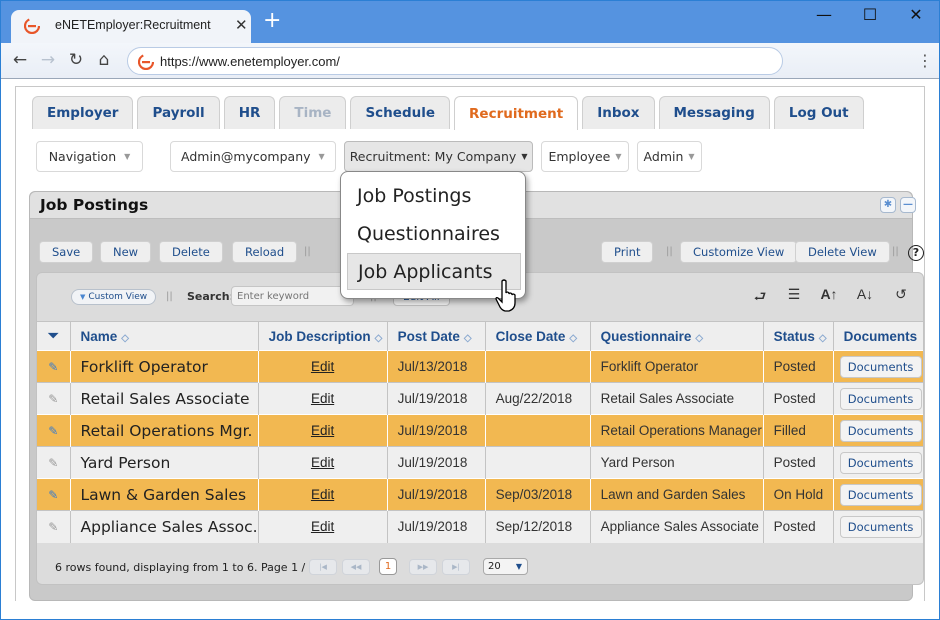 Image resolution: width=940 pixels, height=620 pixels. I want to click on clear-format-icon: ☰, so click(794, 294).